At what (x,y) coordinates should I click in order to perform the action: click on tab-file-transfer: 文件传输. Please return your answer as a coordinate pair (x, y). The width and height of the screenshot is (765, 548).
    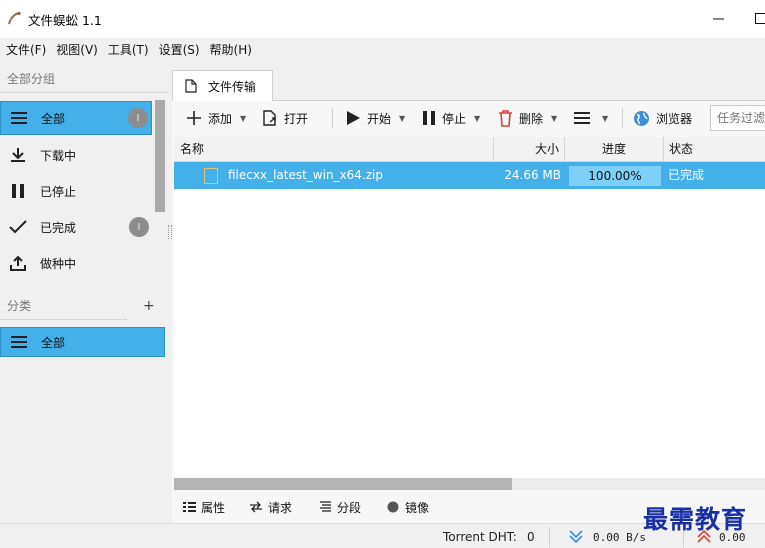
    Looking at the image, I should click on (222, 85).